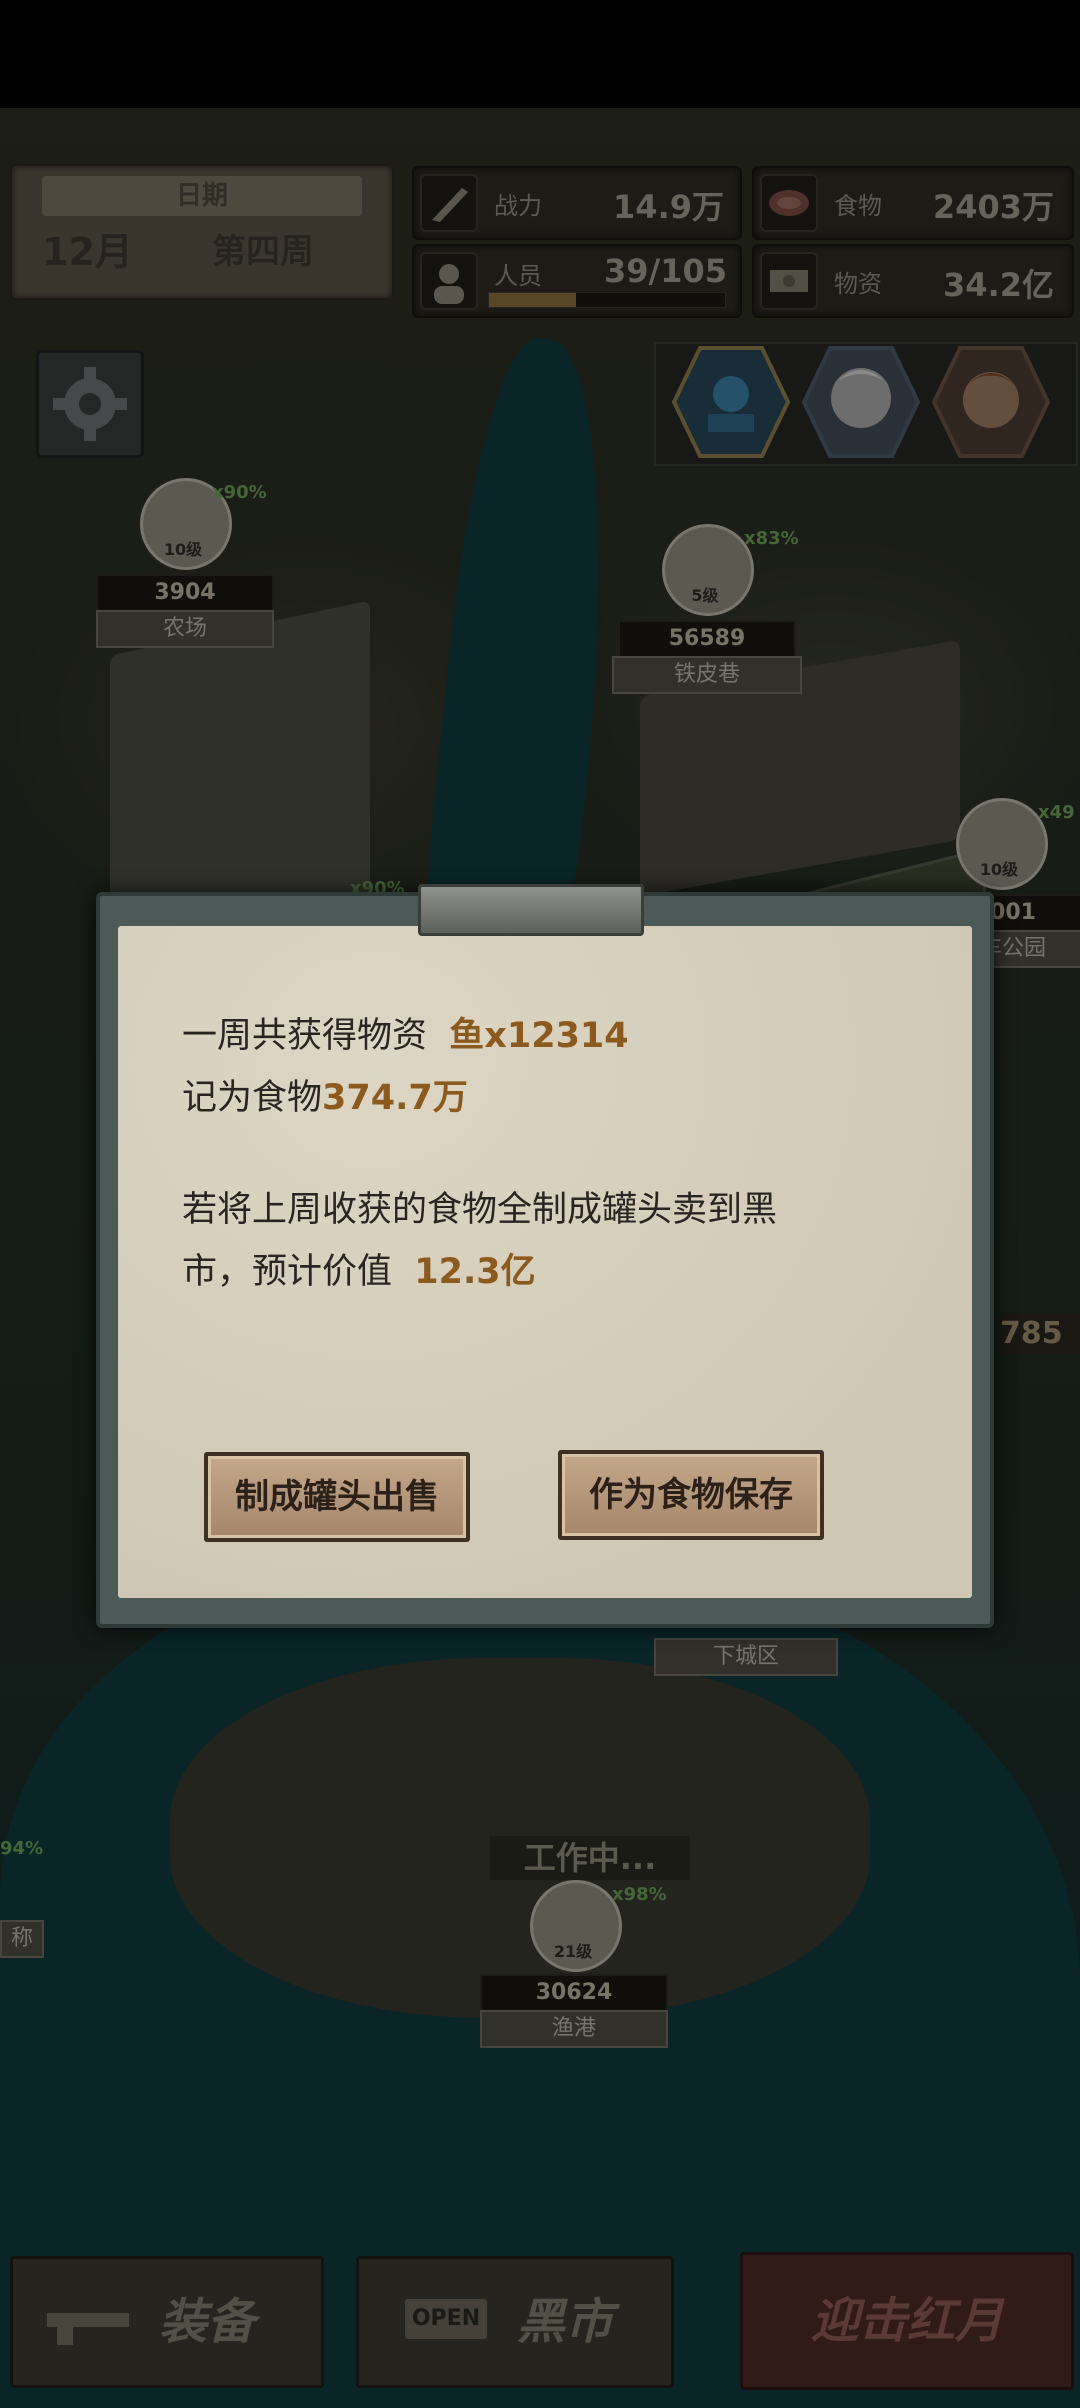  Describe the element at coordinates (449, 281) in the screenshot. I see `person-icon` at that location.